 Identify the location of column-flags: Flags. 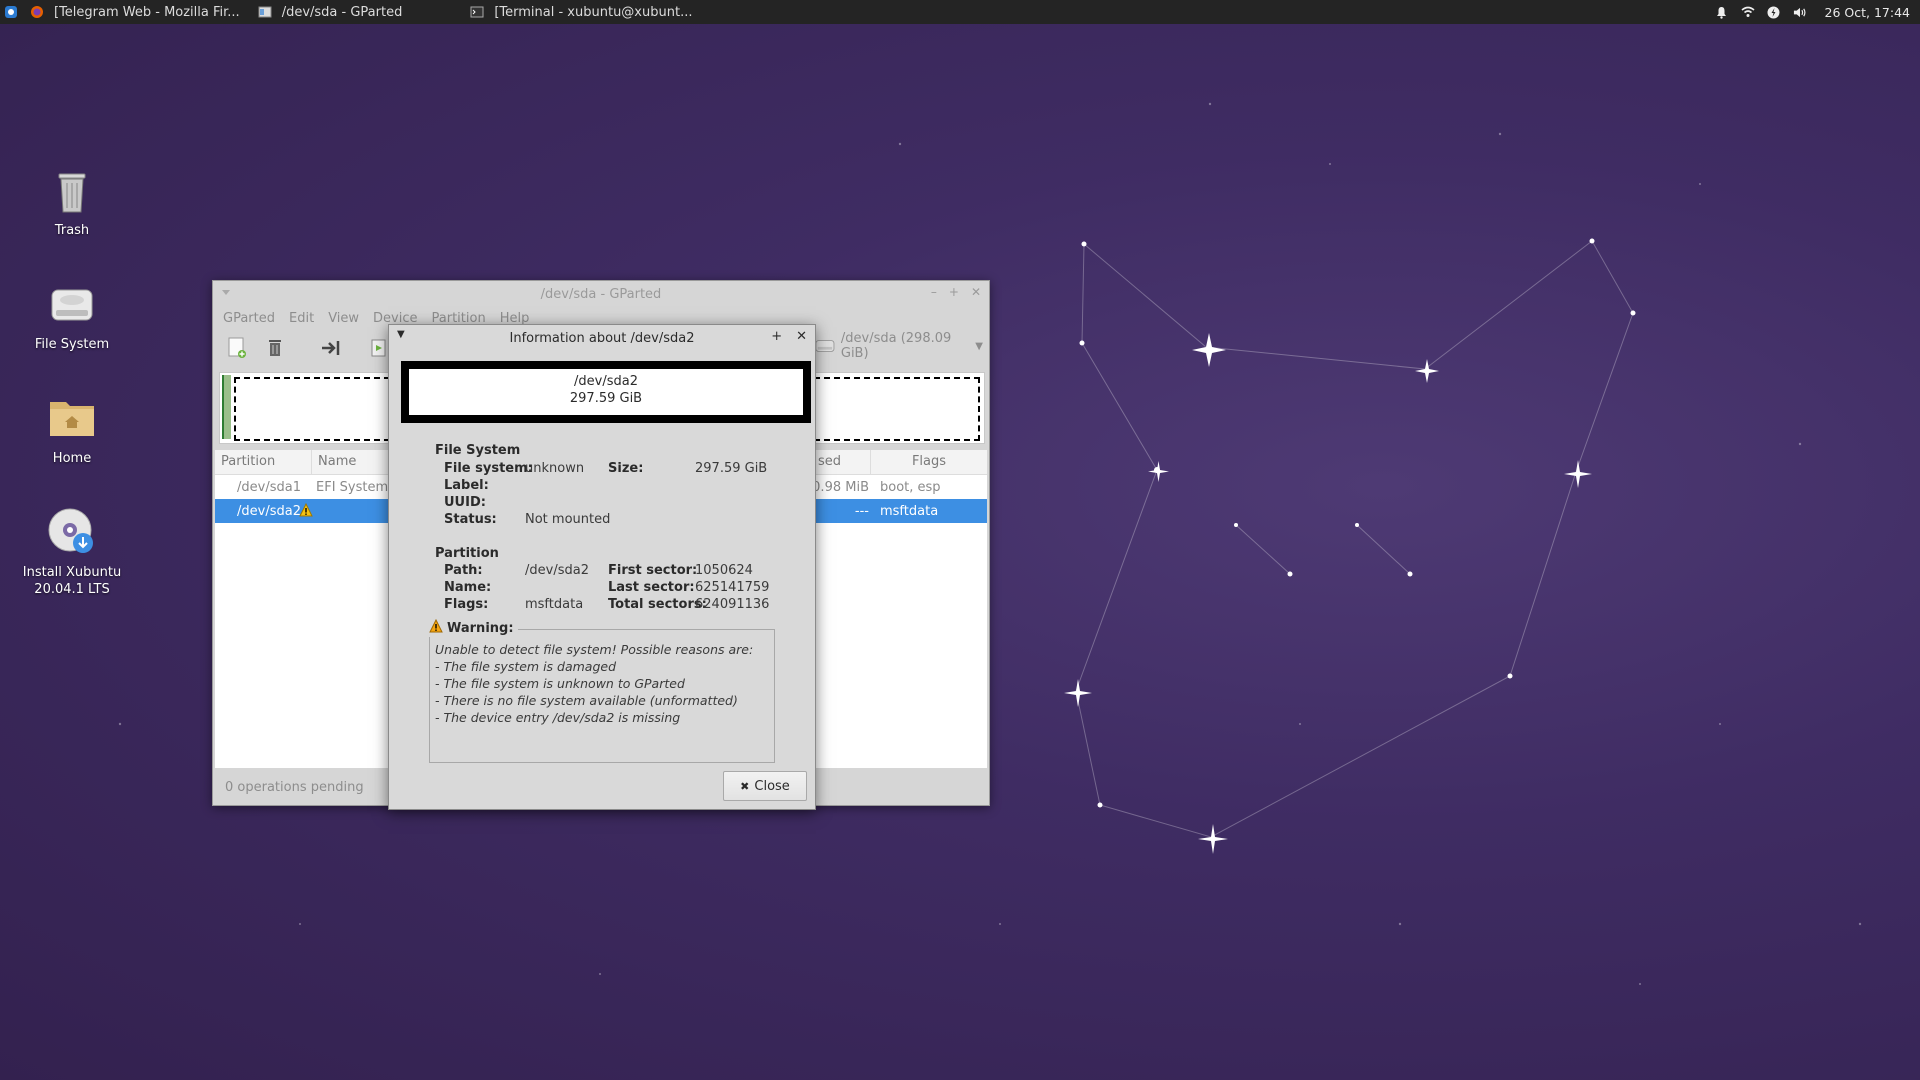
(929, 462).